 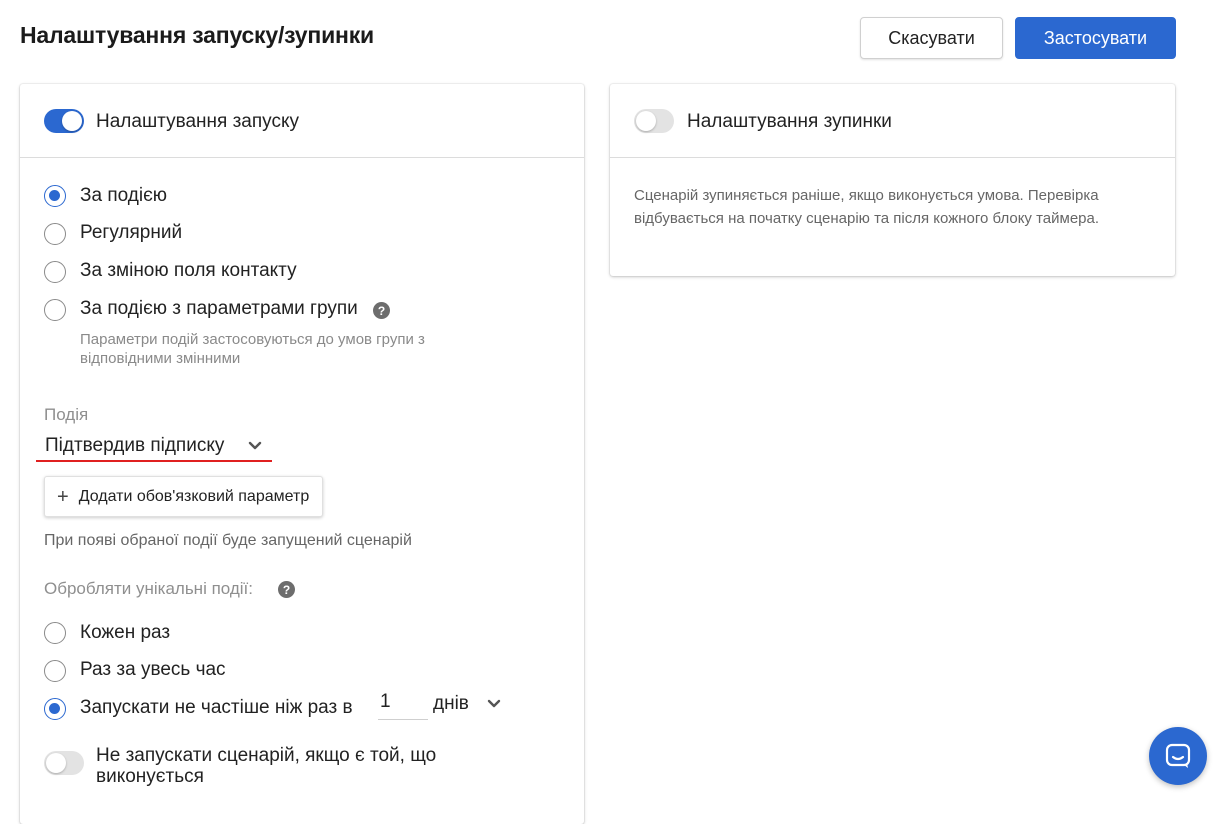 What do you see at coordinates (219, 309) in the screenshot?
I see `trigger-label-group-params: За подією з параметрами групи` at bounding box center [219, 309].